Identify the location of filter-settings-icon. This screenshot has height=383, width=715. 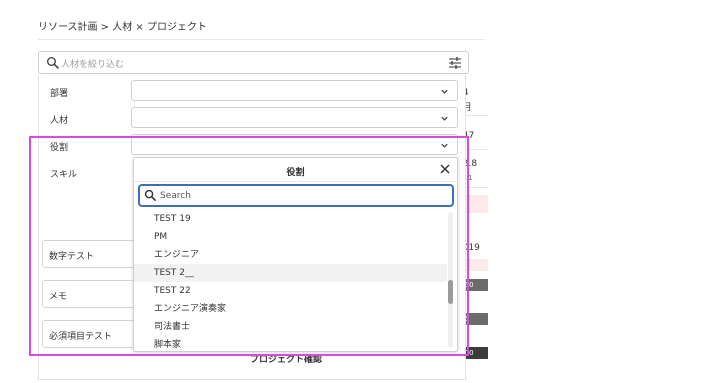
(455, 63).